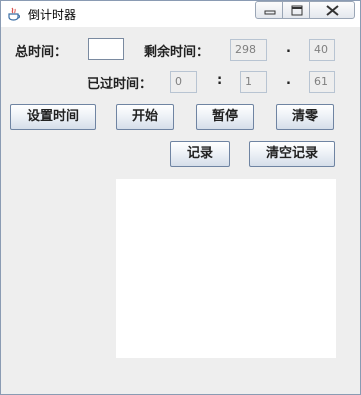 The height and width of the screenshot is (395, 361). I want to click on close-icon, so click(332, 10).